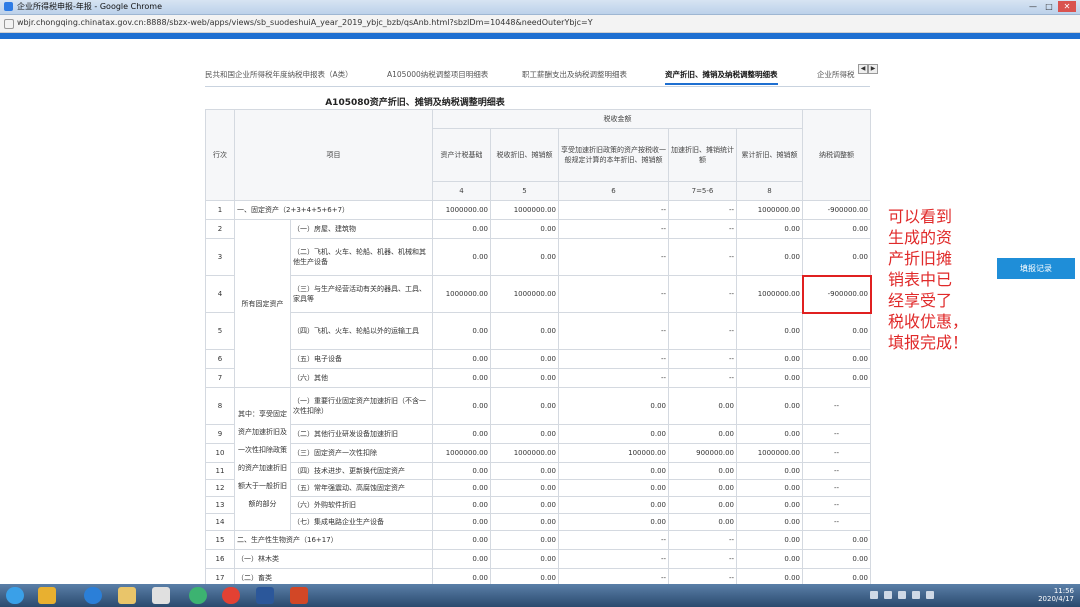 Image resolution: width=1080 pixels, height=607 pixels. I want to click on amount-cell: 100000.00, so click(613, 453).